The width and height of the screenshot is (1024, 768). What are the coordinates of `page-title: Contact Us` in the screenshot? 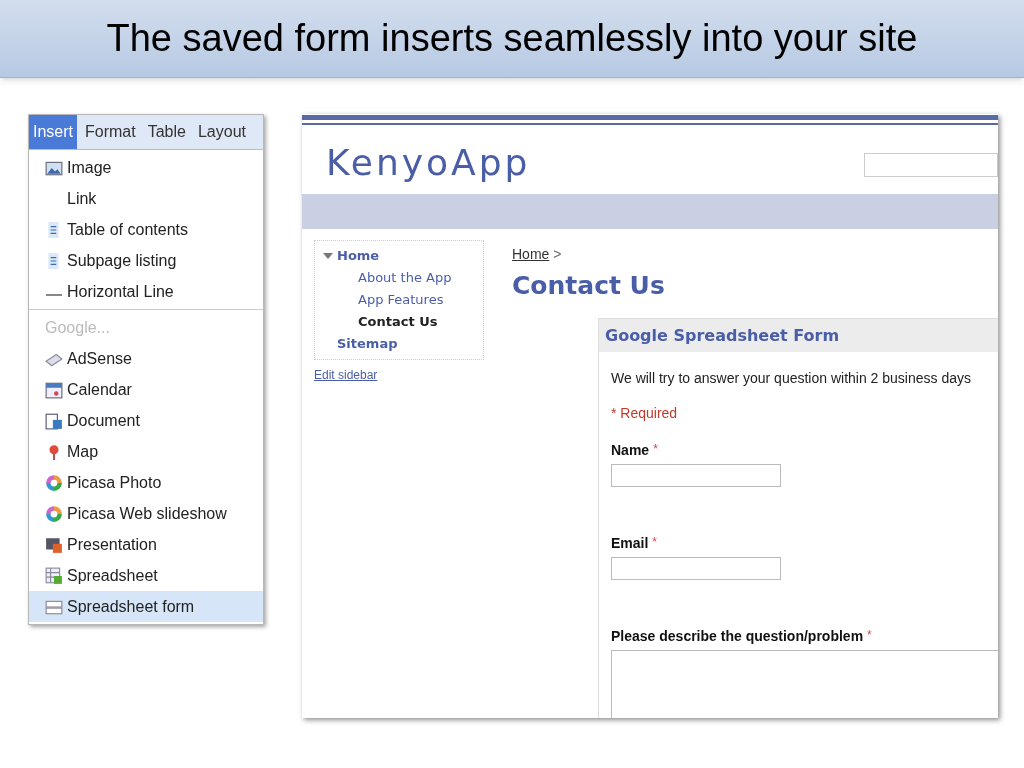 It's located at (589, 285).